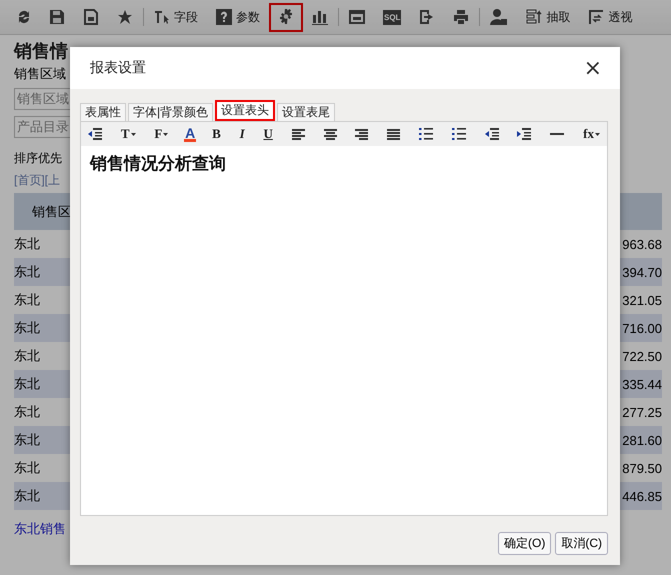 The height and width of the screenshot is (575, 671). What do you see at coordinates (242, 134) in the screenshot?
I see `italic-button: I` at bounding box center [242, 134].